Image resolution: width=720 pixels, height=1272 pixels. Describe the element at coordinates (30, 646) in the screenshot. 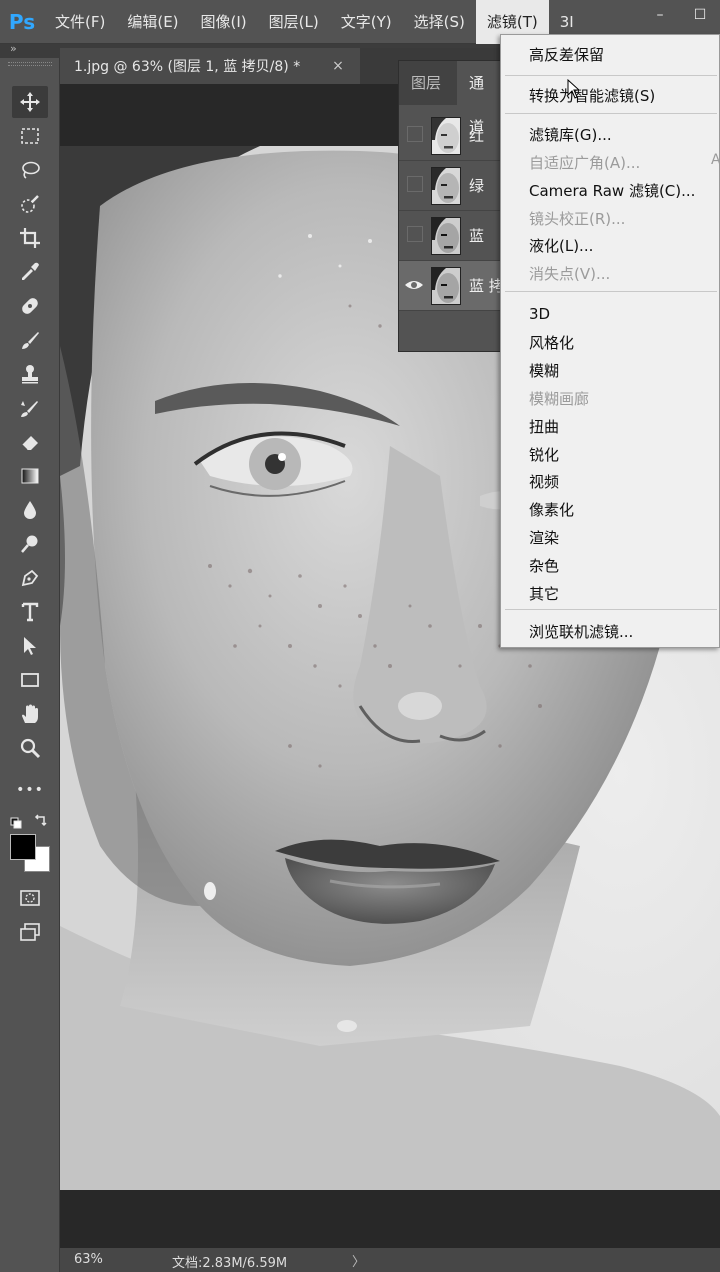

I see `path-selection-tool-icon` at that location.